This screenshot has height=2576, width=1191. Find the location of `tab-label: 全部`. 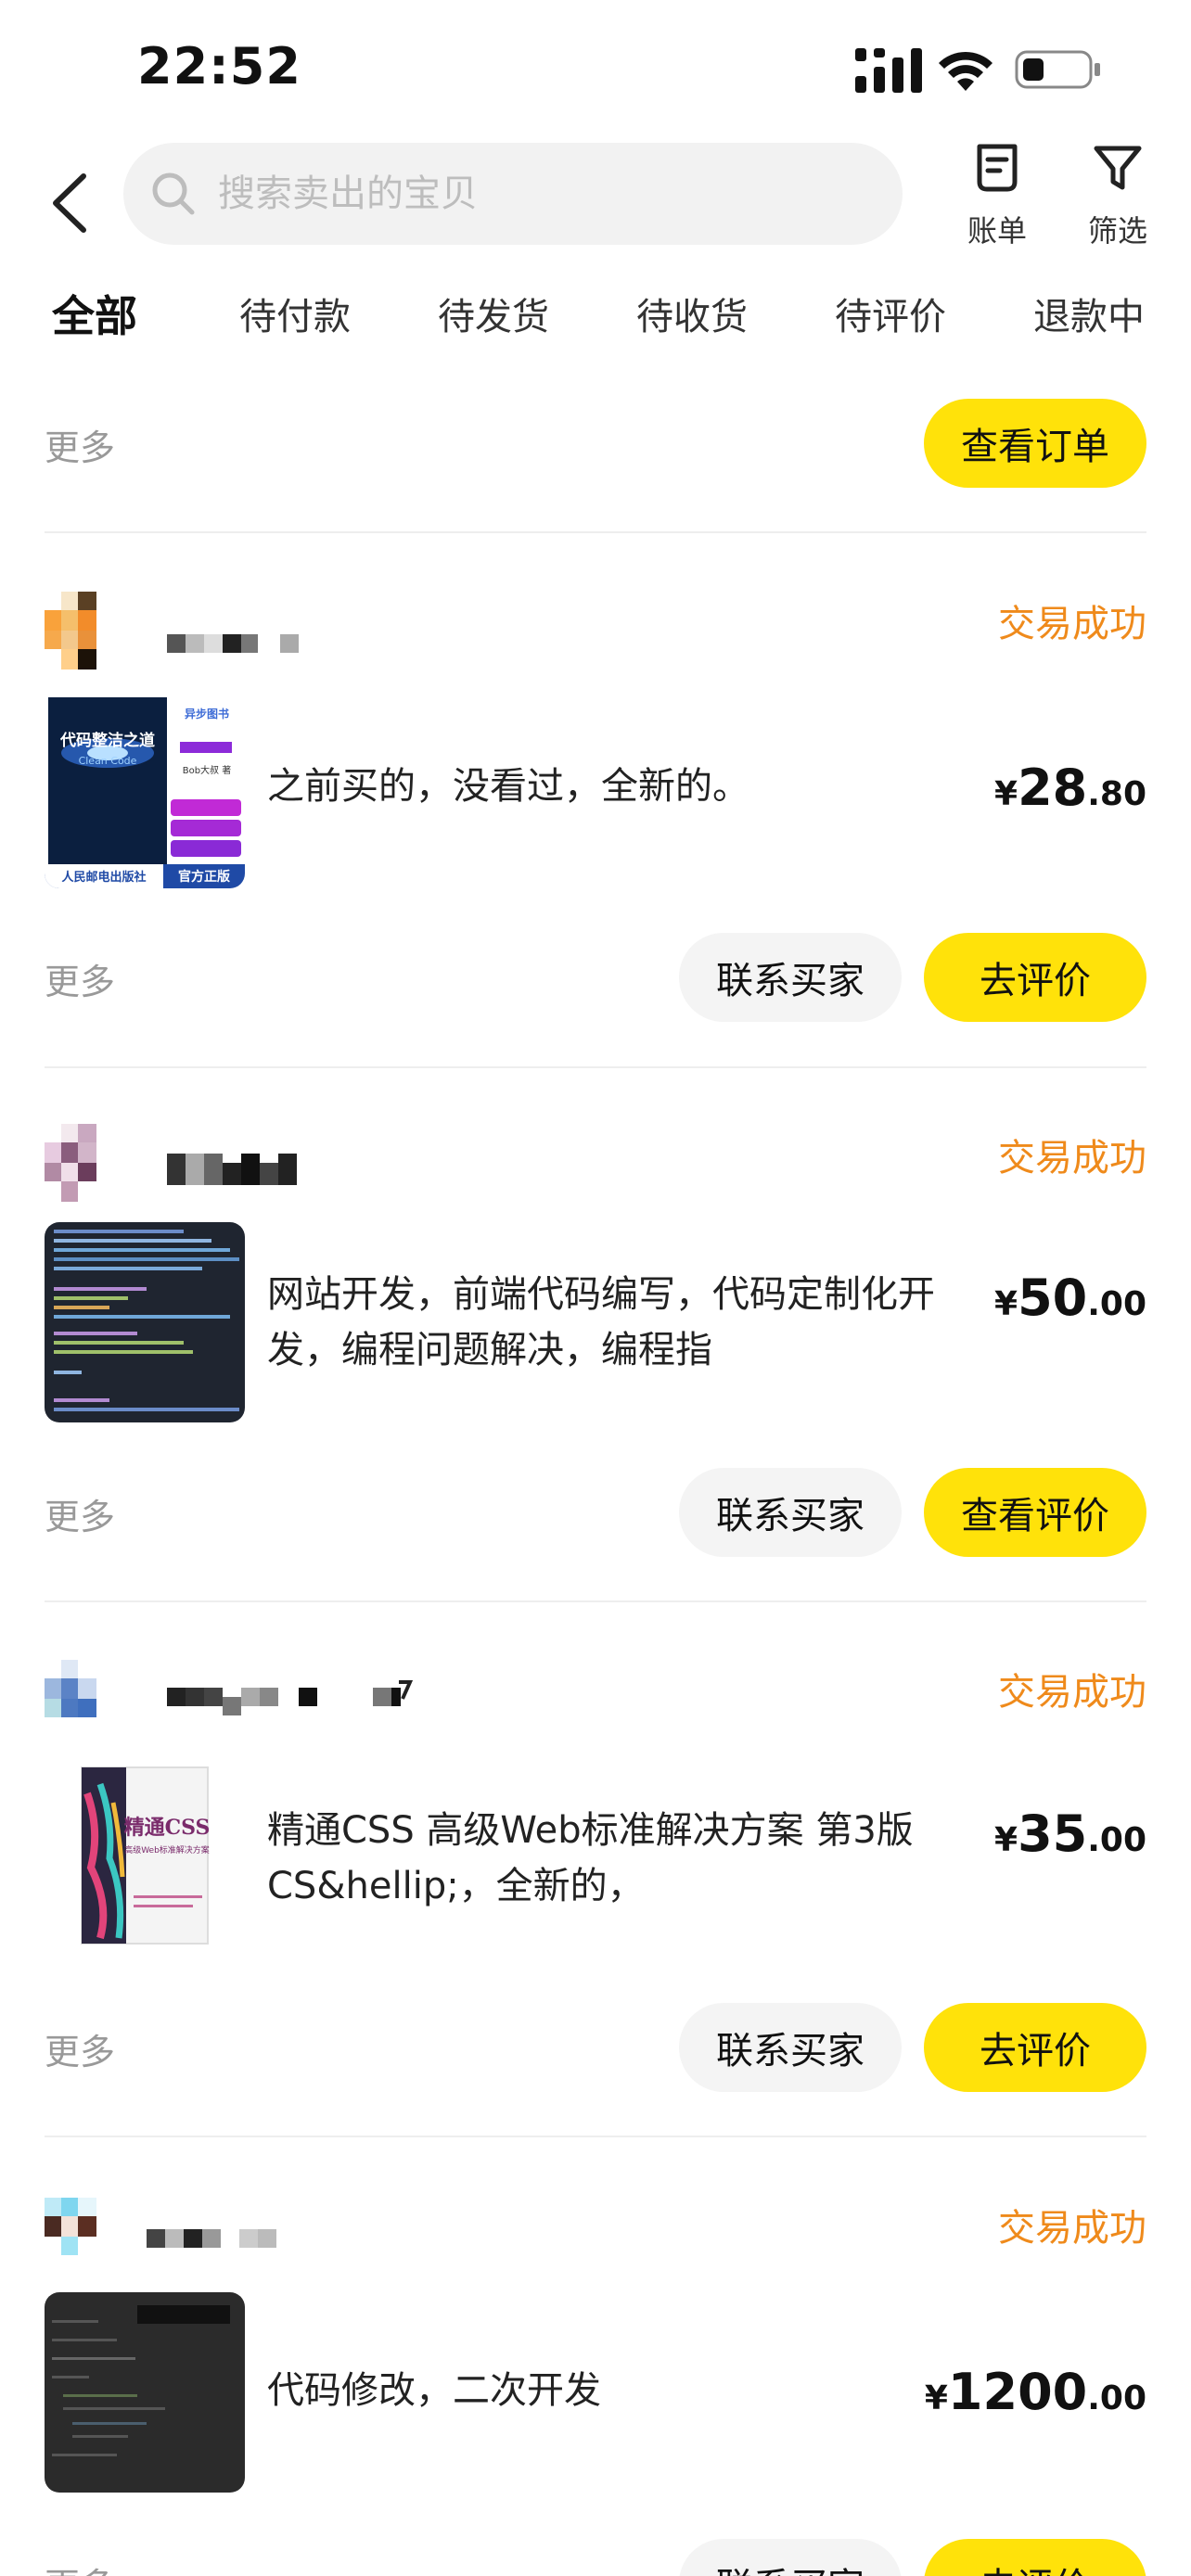

tab-label: 全部 is located at coordinates (95, 316).